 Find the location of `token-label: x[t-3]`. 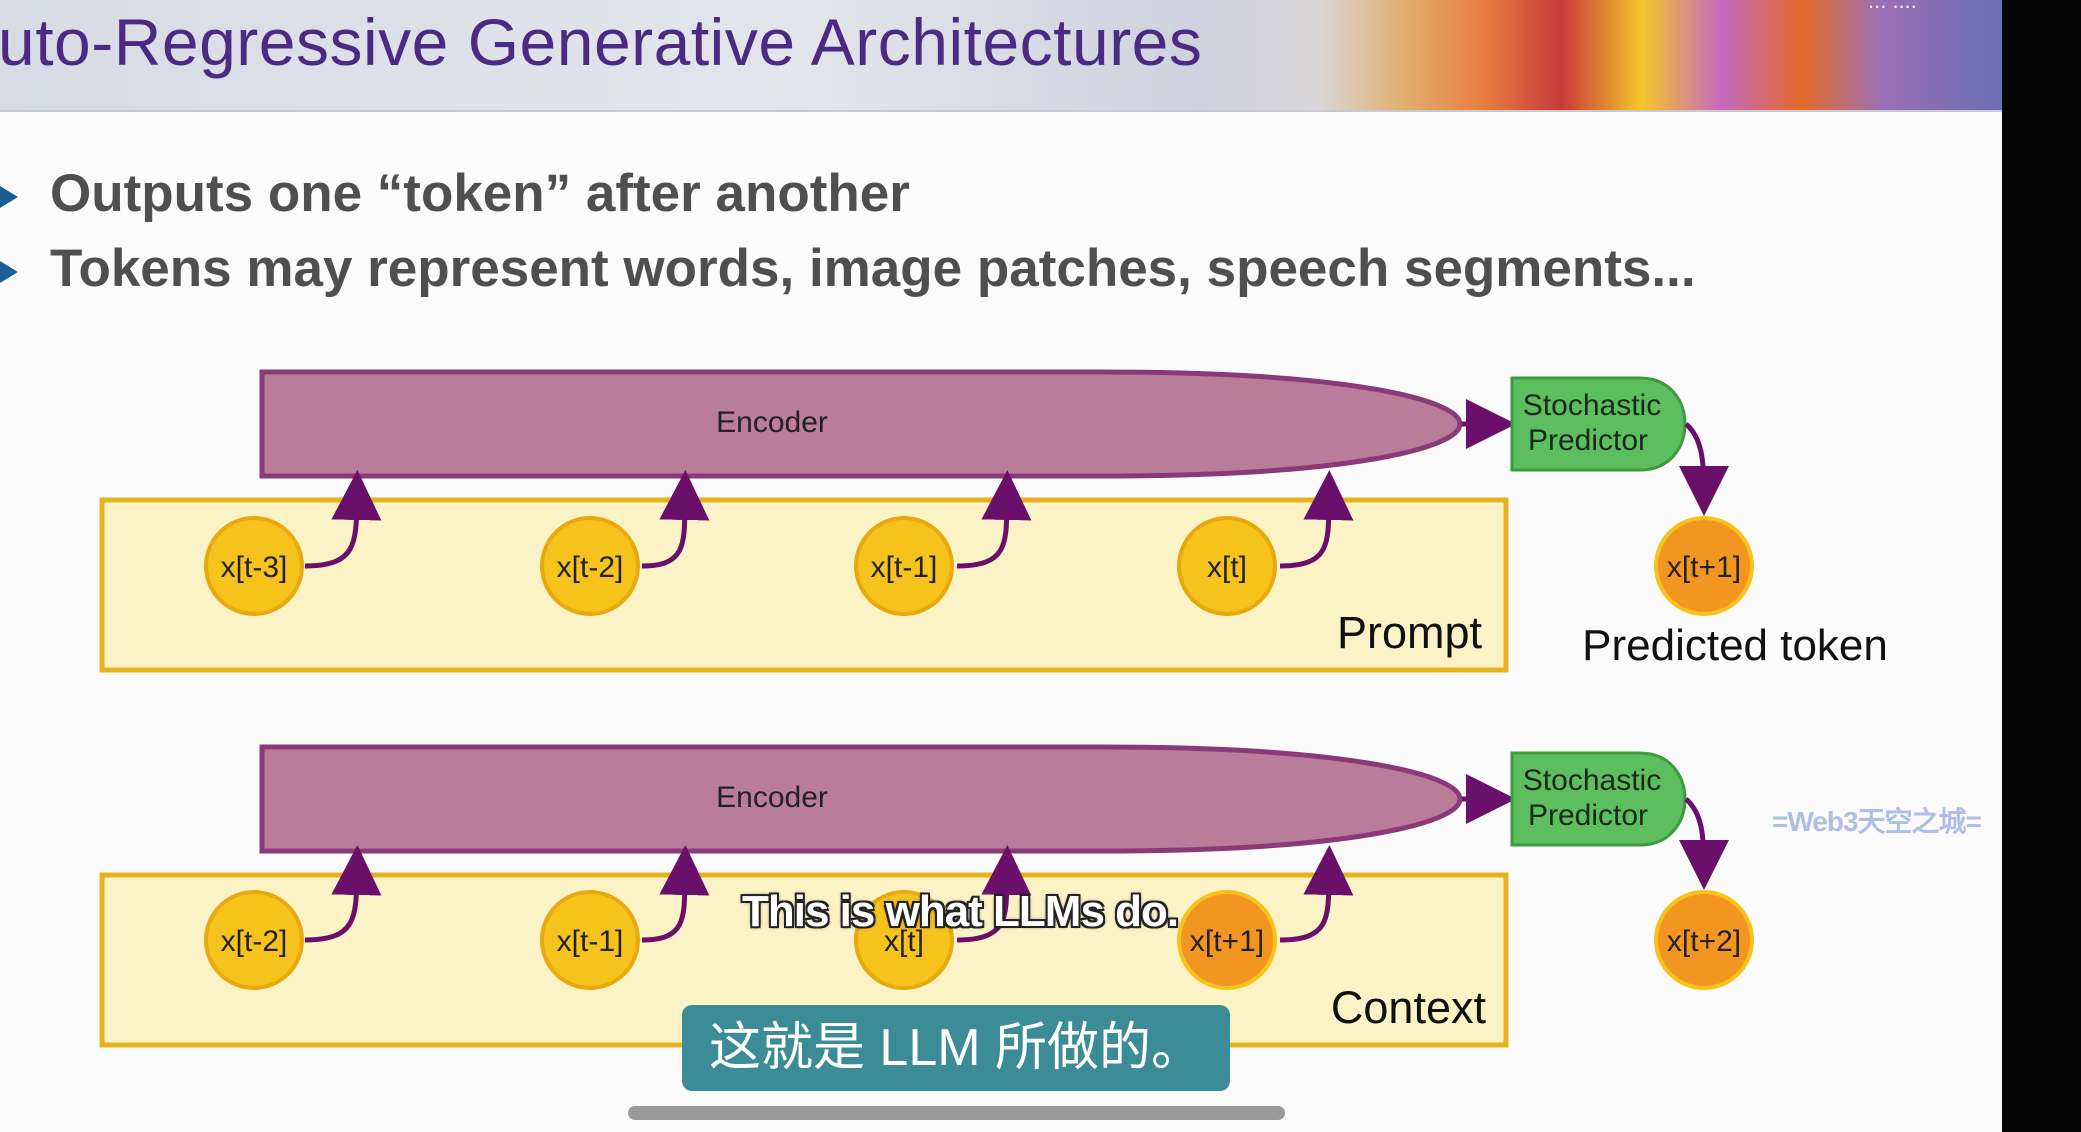

token-label: x[t-3] is located at coordinates (254, 567).